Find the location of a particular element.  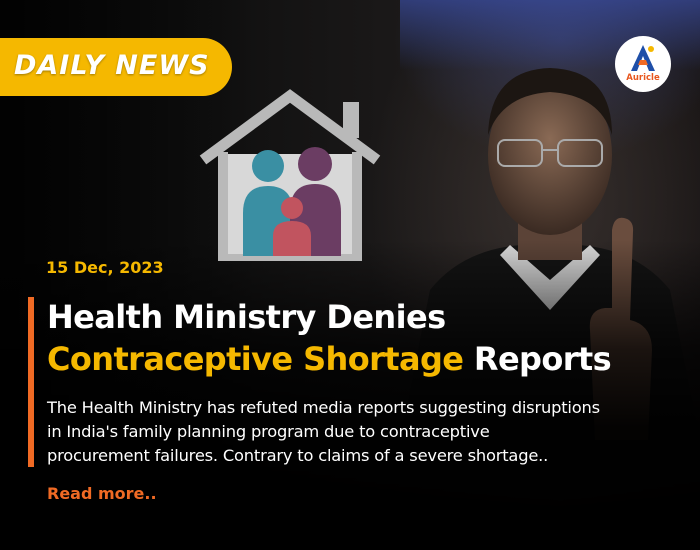

headline-line-2-rest: Reports is located at coordinates (537, 359).